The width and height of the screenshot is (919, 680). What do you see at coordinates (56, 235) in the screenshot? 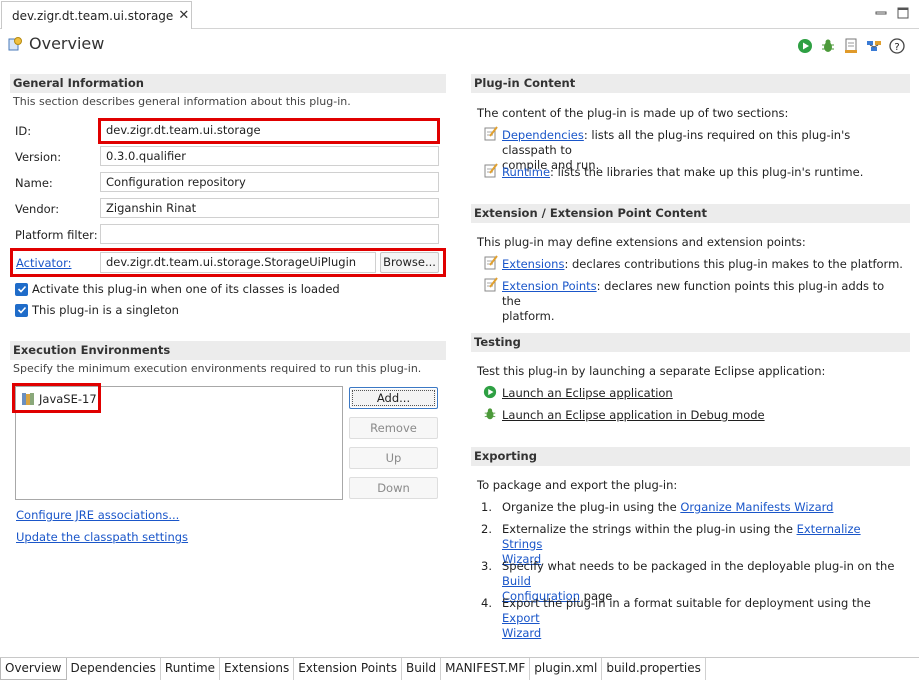
I see `platform-filter-label: Platform filter:` at bounding box center [56, 235].